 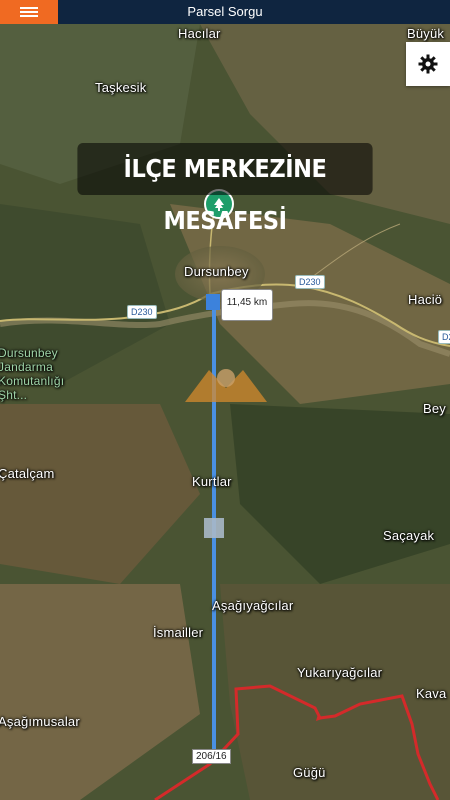 I want to click on place-label-ismailler: İsmailler, so click(x=178, y=632).